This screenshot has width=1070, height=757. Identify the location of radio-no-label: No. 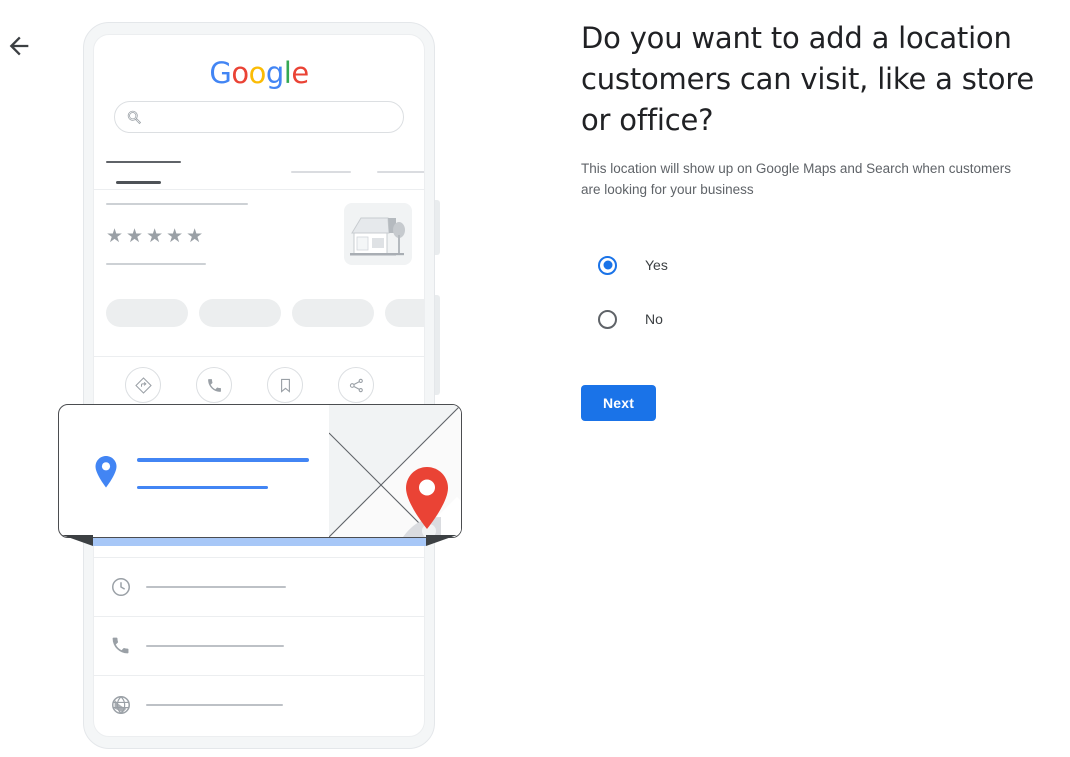
(654, 319).